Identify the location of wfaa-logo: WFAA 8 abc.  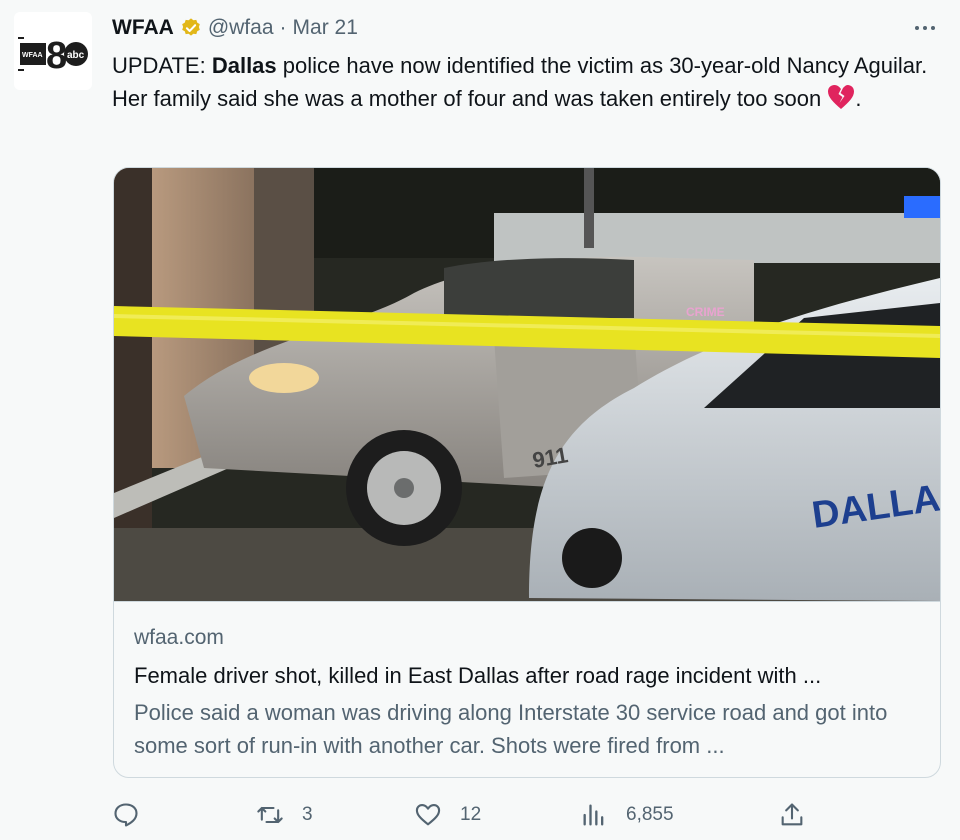
(53, 56).